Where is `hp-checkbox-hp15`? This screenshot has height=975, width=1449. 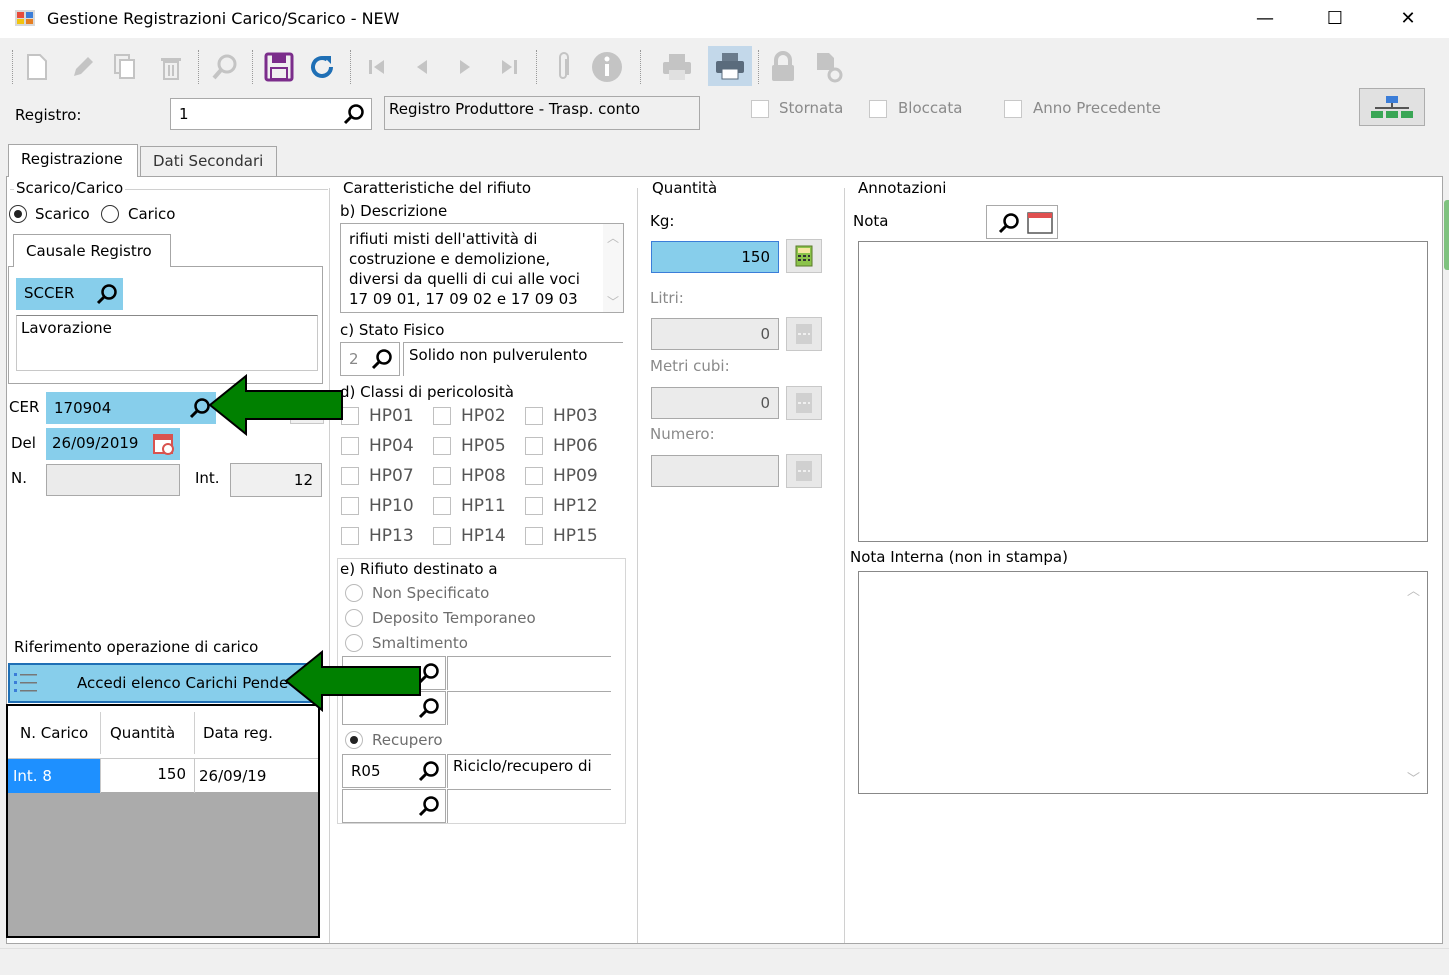 hp-checkbox-hp15 is located at coordinates (534, 536).